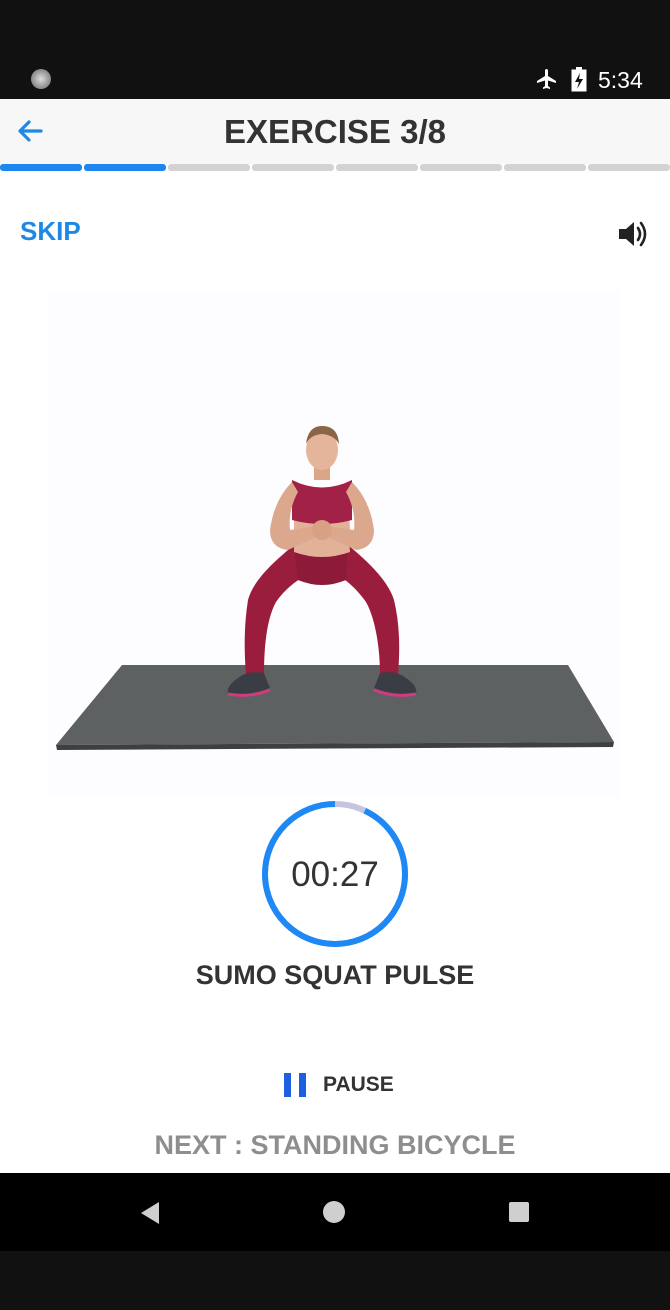  Describe the element at coordinates (335, 30) in the screenshot. I see `top-black-bar` at that location.